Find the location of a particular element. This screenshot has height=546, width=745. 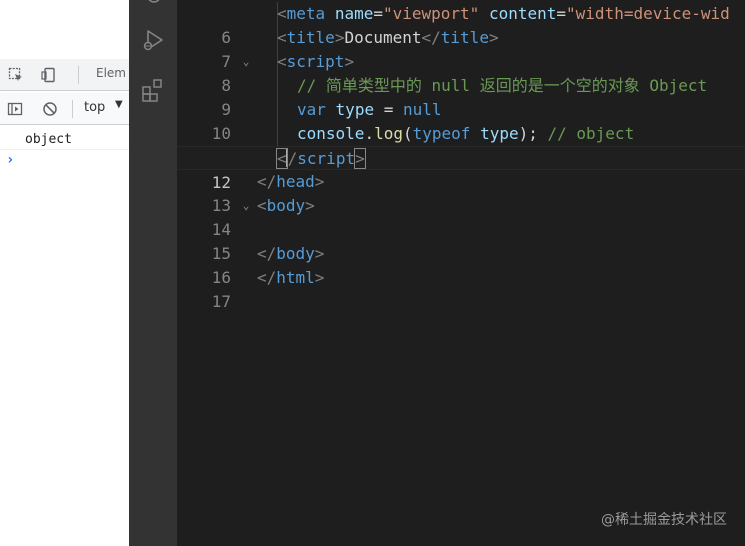

code-line: 9 // 简单类型中的 null 返回的是一个空的对象 Object is located at coordinates (461, 96).